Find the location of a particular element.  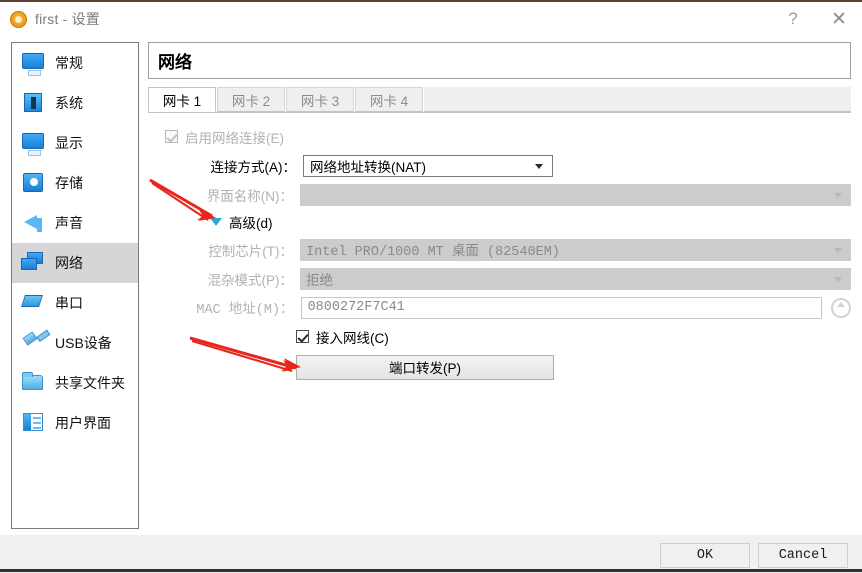

dialog-footer: OK Cancel is located at coordinates (431, 553).